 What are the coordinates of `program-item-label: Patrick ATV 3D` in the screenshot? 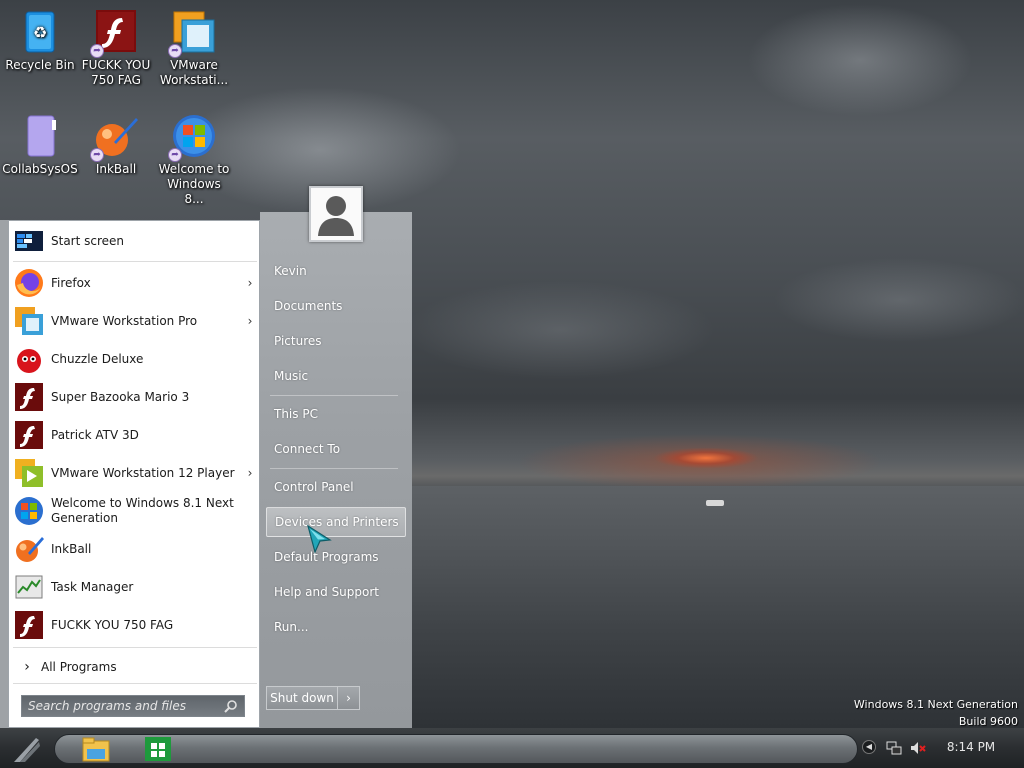 It's located at (95, 434).